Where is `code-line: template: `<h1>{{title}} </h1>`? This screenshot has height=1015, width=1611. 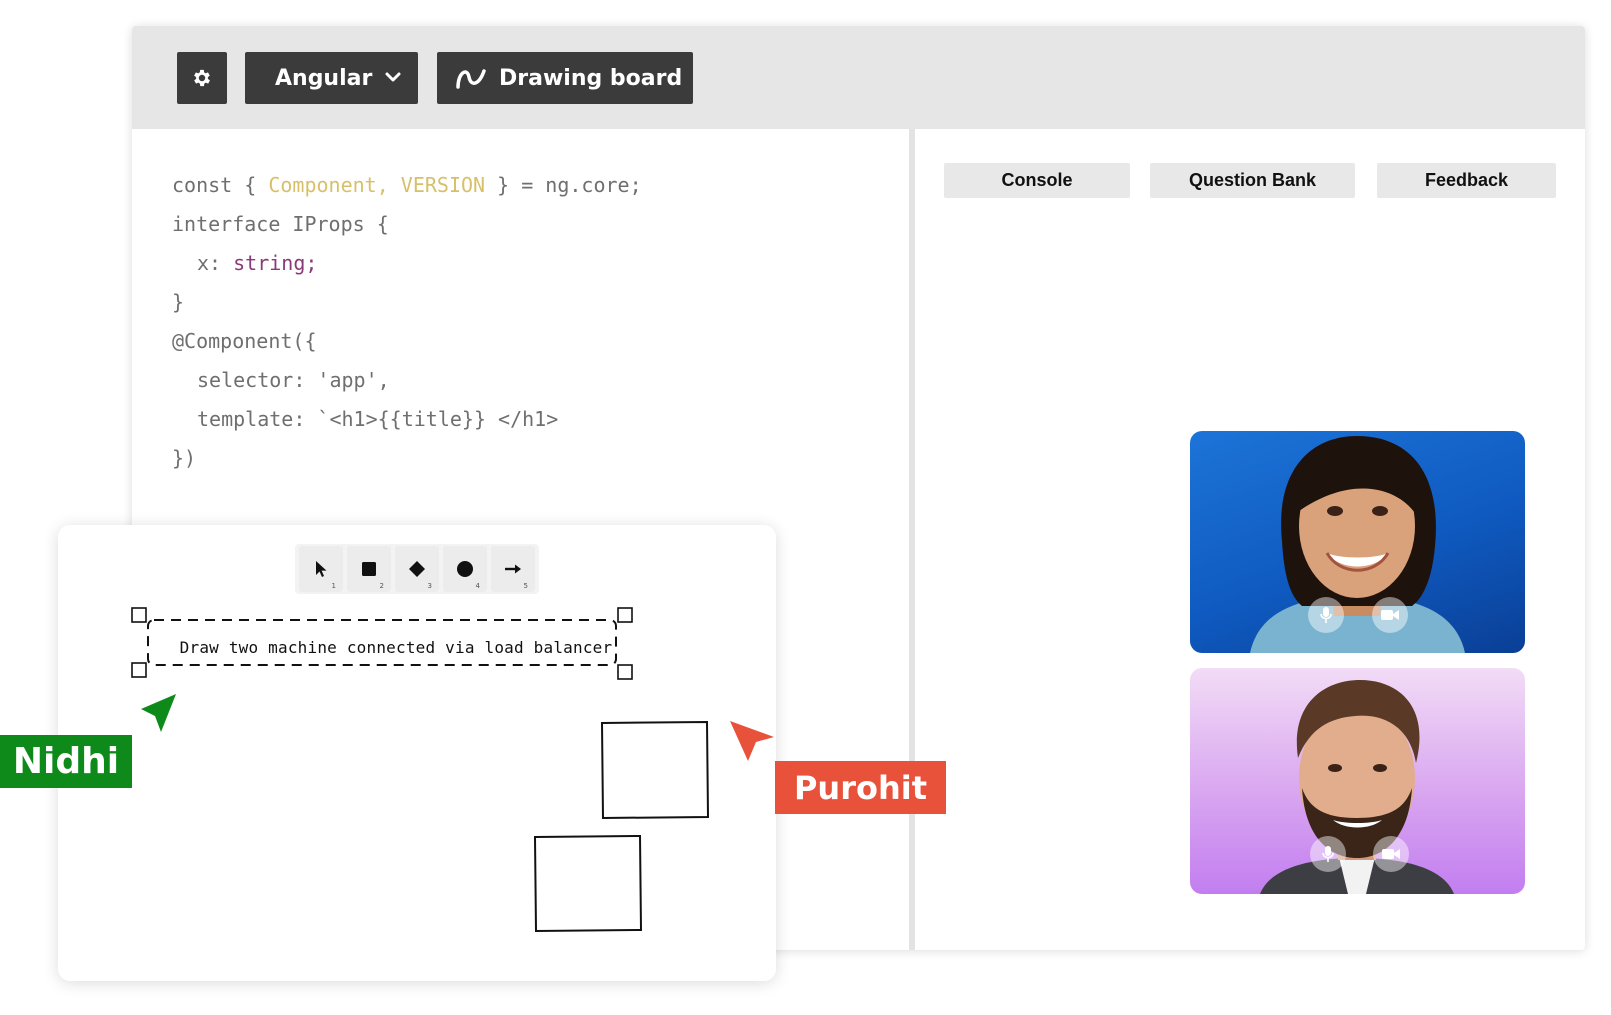 code-line: template: `<h1>{{title}} </h1> is located at coordinates (378, 419).